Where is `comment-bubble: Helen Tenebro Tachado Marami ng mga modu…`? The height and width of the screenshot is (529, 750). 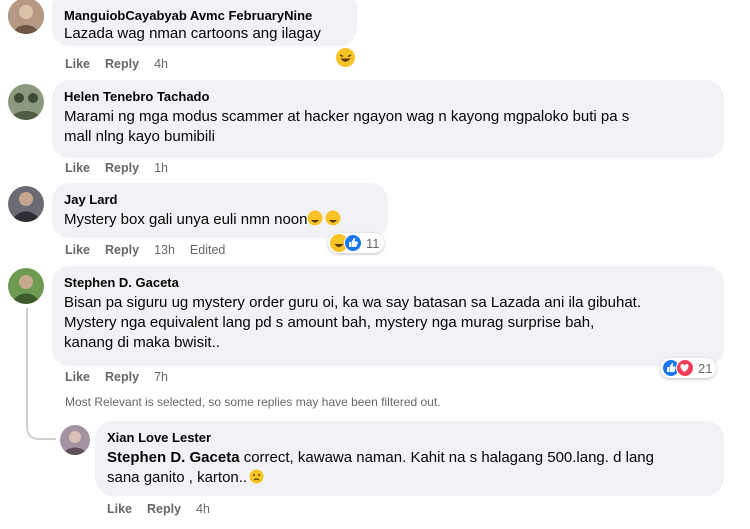 comment-bubble: Helen Tenebro Tachado Marami ng mga modu… is located at coordinates (388, 119).